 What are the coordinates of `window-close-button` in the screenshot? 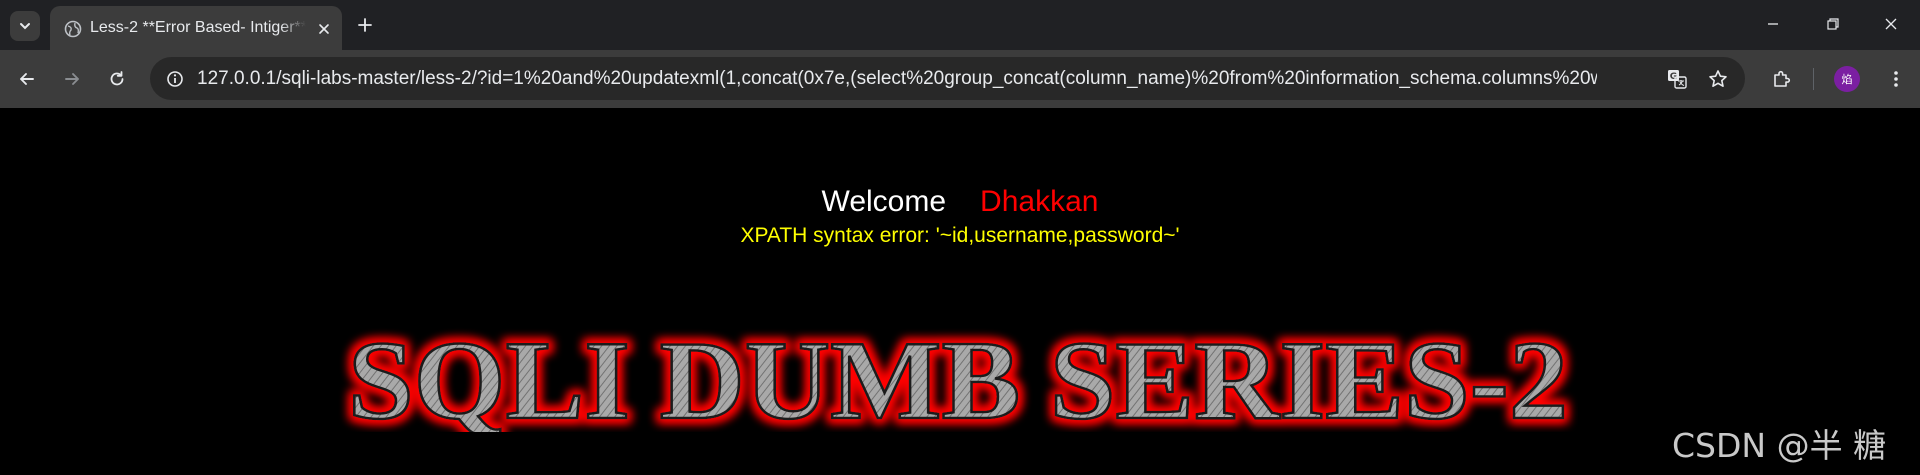 It's located at (1891, 24).